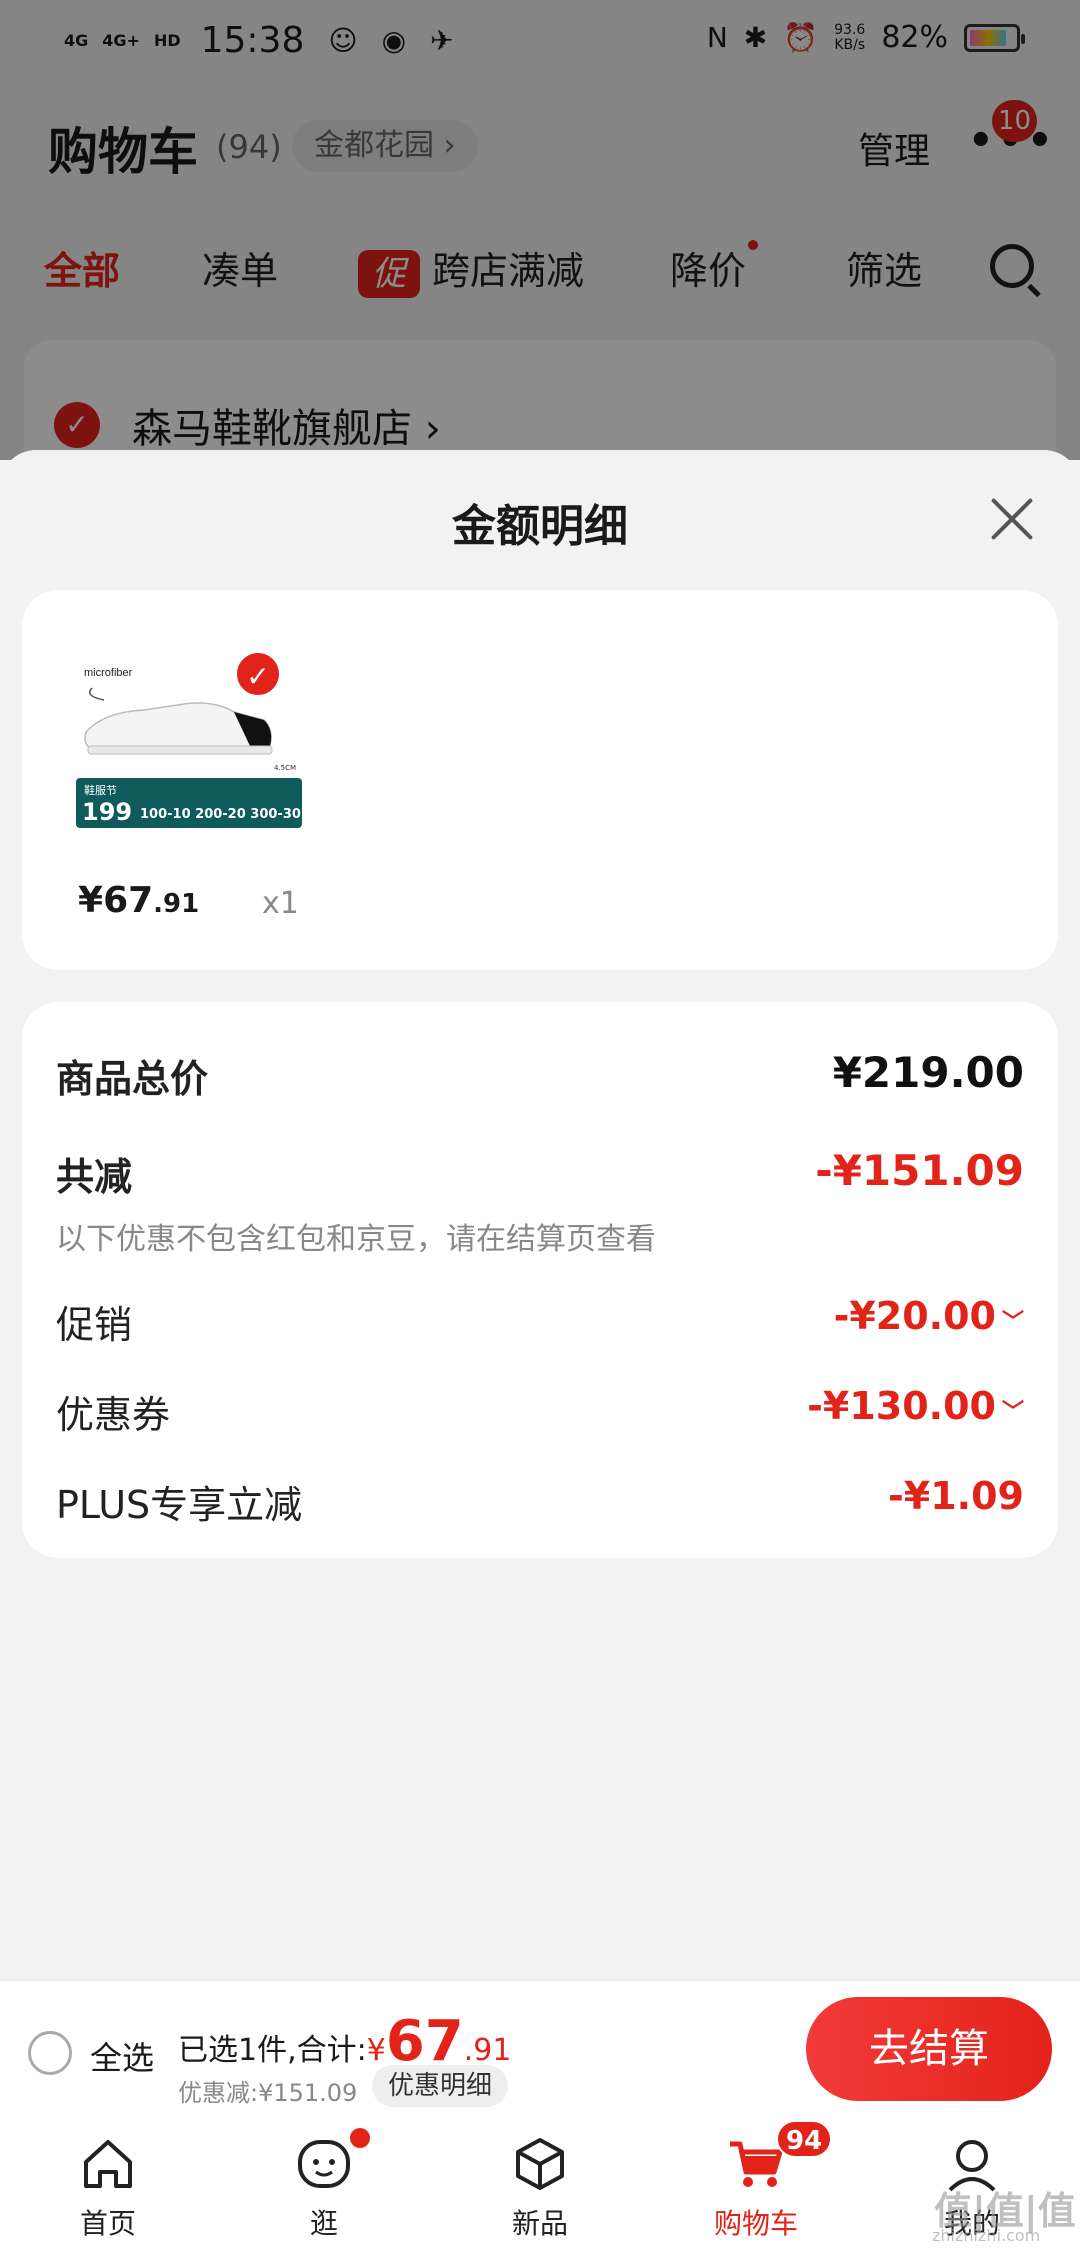 The image size is (1080, 2256). I want to click on bottom-tab-bar: 首页 逛 新品 94 购物车 我的, so click(540, 2188).